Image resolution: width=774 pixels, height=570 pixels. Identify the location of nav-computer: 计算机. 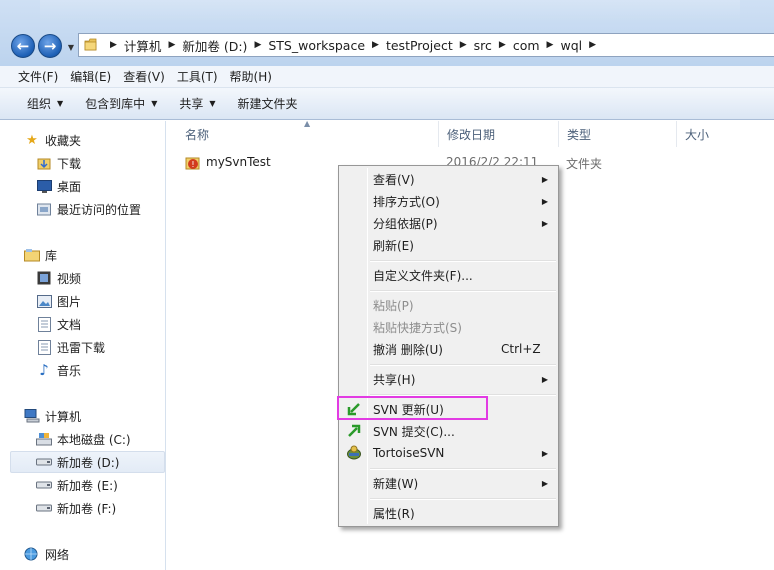
(101, 416).